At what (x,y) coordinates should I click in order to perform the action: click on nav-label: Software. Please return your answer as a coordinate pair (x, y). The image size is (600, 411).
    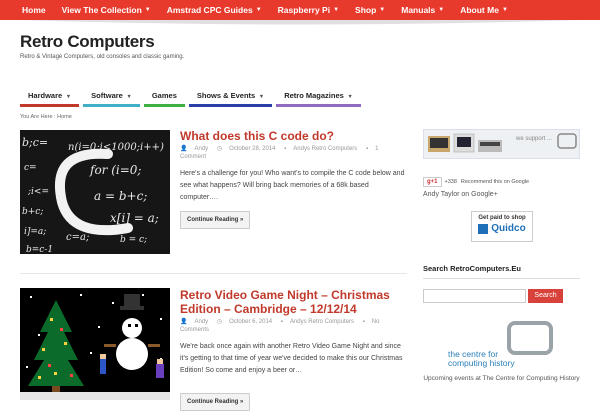
    Looking at the image, I should click on (107, 95).